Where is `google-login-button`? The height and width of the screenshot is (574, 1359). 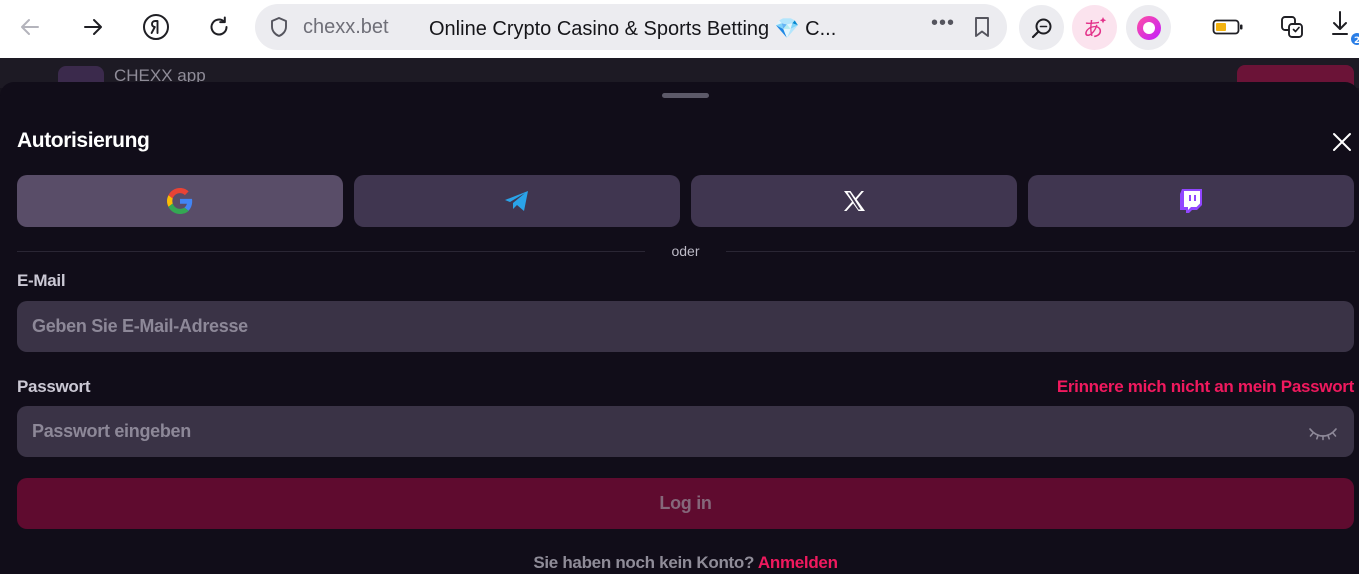
google-login-button is located at coordinates (180, 201).